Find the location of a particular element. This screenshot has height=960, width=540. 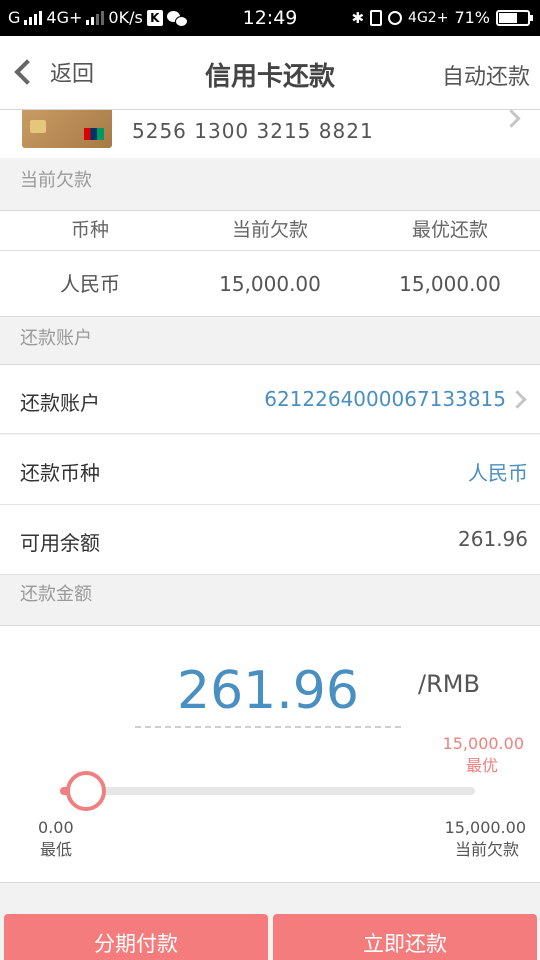

section-header-debt: 当前欠款 is located at coordinates (270, 185).